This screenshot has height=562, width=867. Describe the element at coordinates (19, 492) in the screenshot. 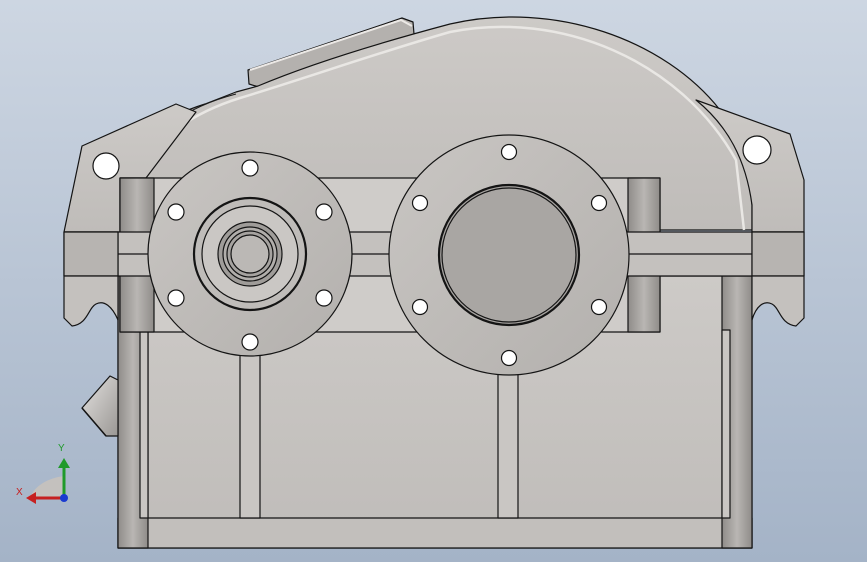

I see `x-axis-label: X` at that location.